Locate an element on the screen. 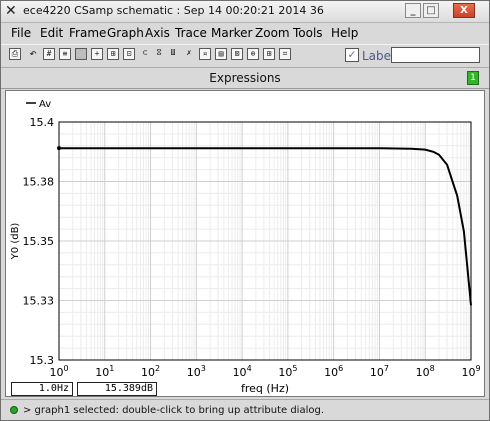 Image resolution: width=490 pixels, height=421 pixels. label-checkbox-text: Label is located at coordinates (378, 56).